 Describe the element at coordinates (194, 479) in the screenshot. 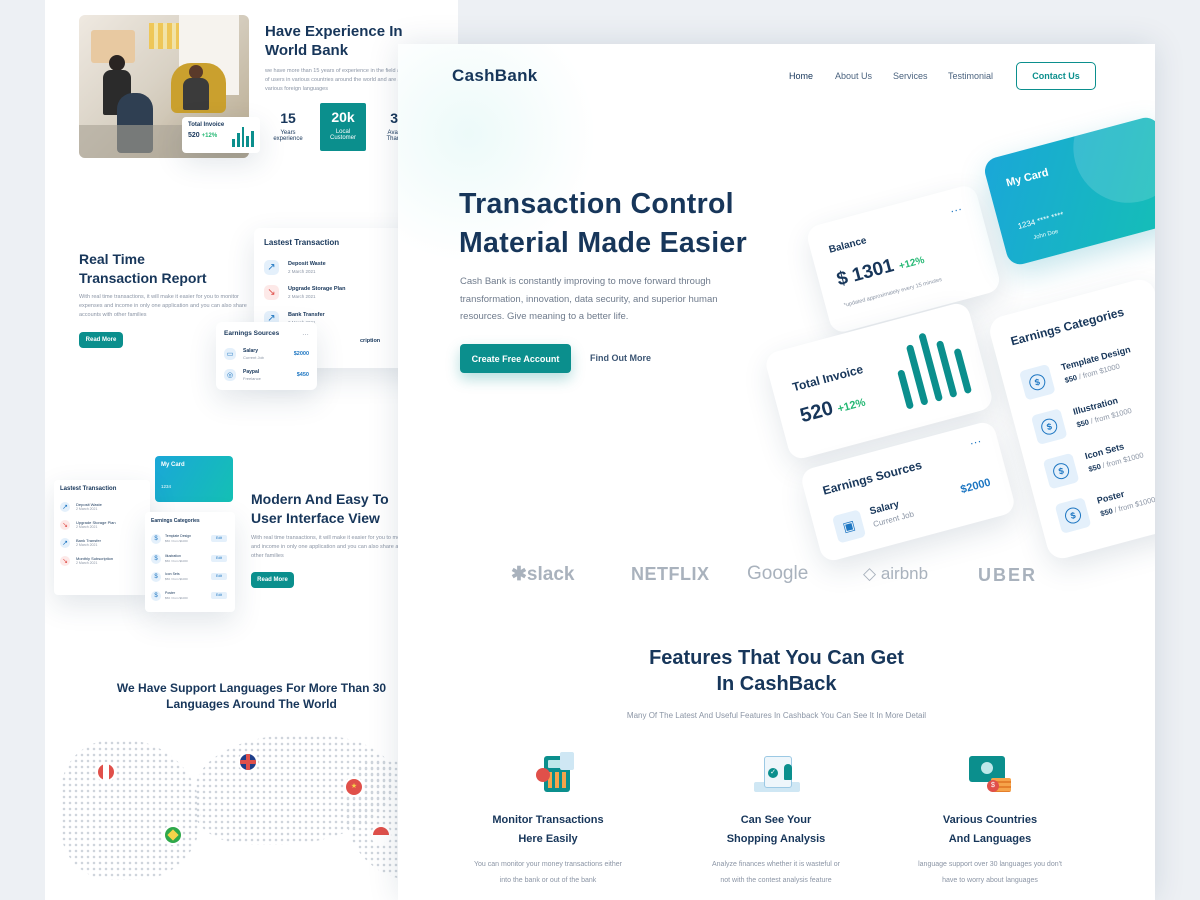

I see `mini-my-card: My Card 1234` at that location.